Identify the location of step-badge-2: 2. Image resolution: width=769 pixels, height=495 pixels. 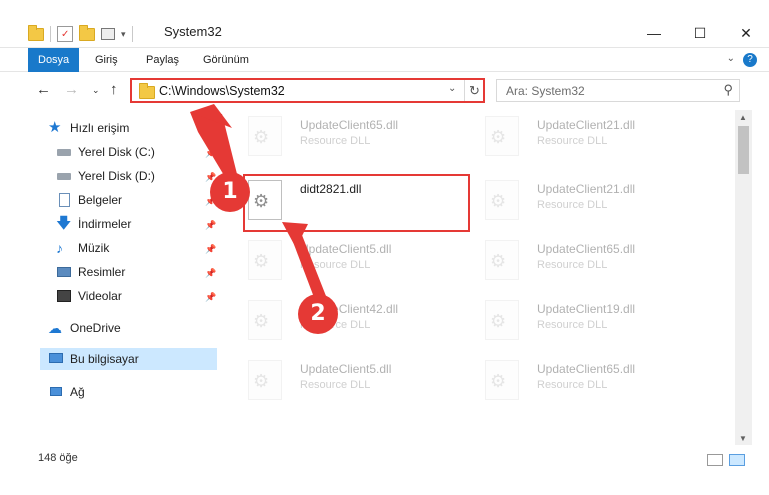
(318, 314).